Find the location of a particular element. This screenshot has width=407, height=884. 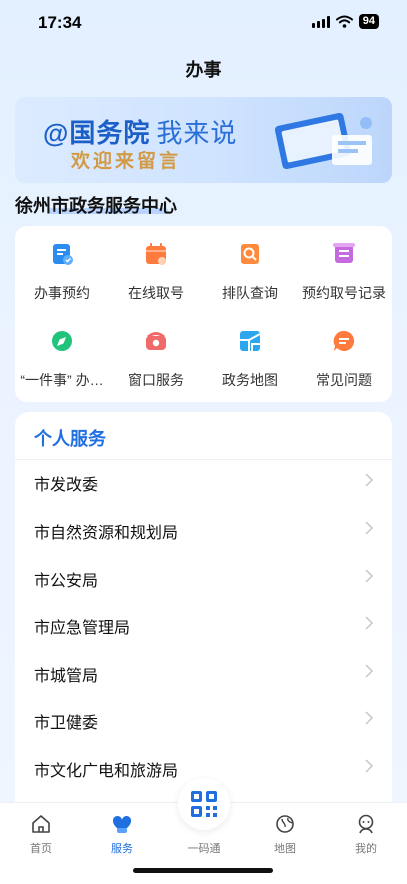

tab-service: 服务 is located at coordinates (122, 834).